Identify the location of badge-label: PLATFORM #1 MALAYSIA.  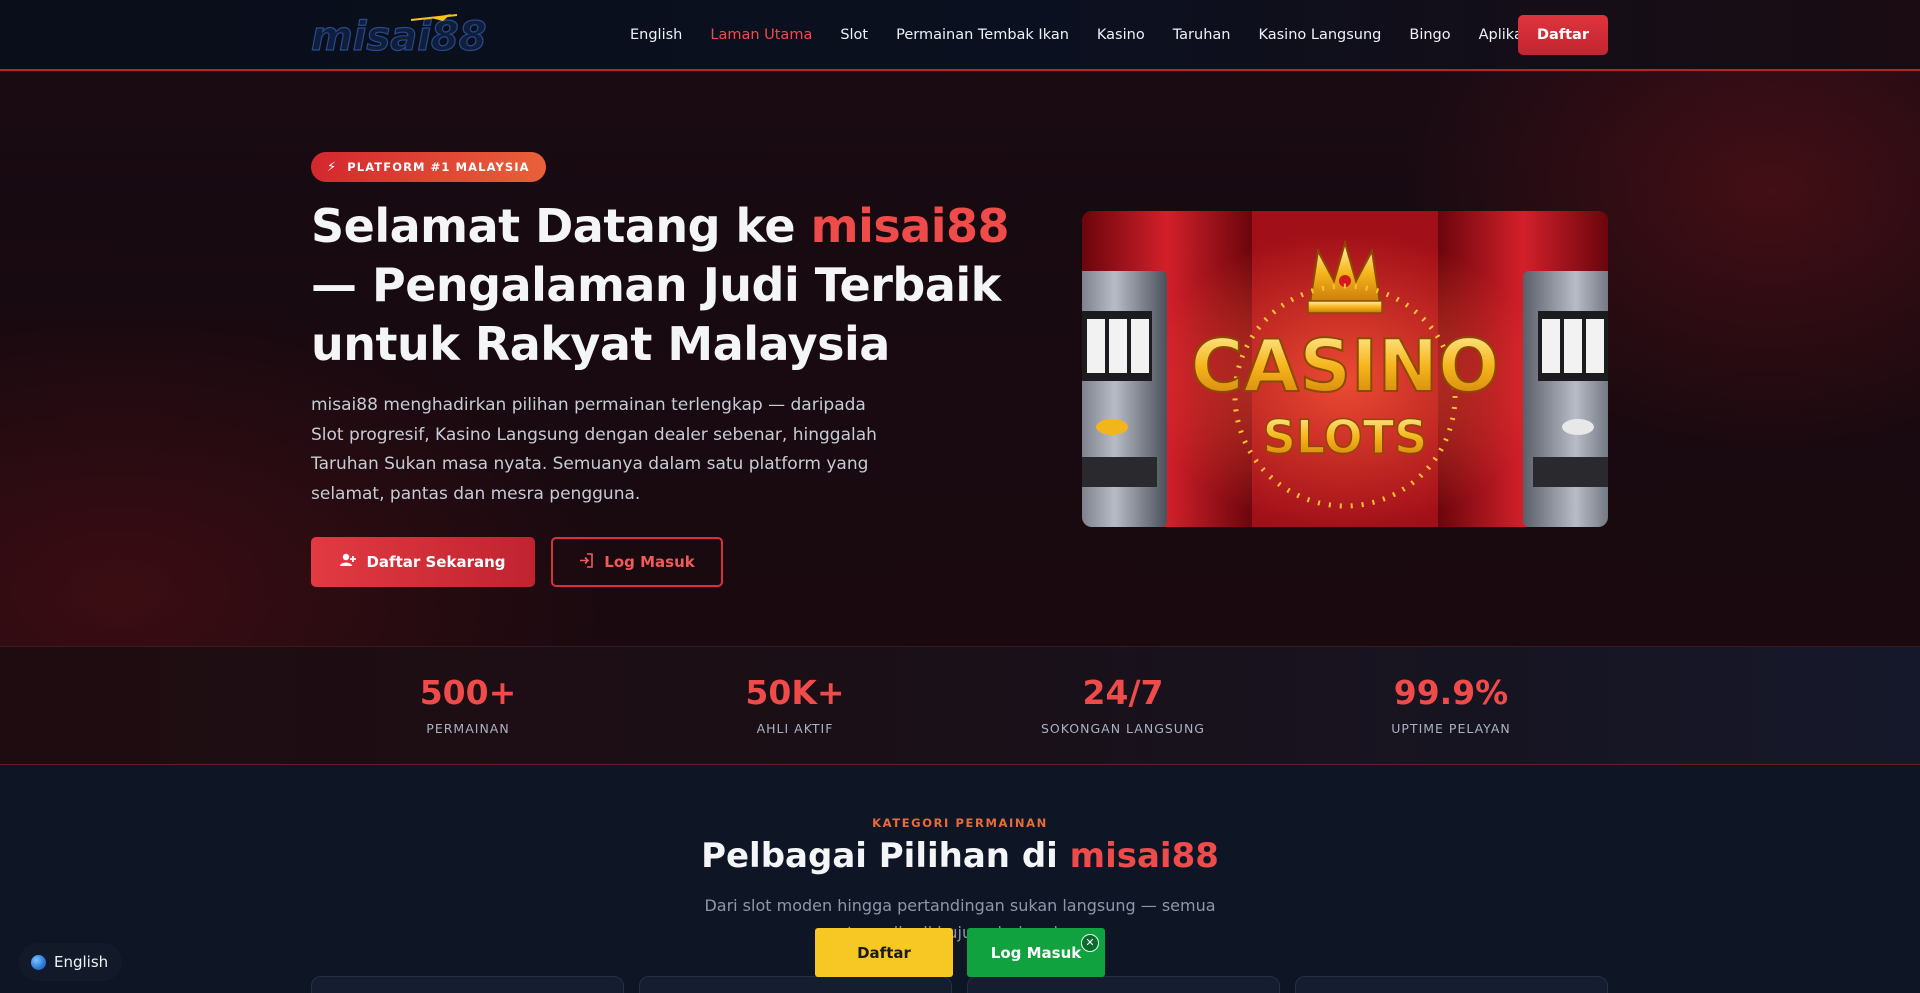
(438, 167).